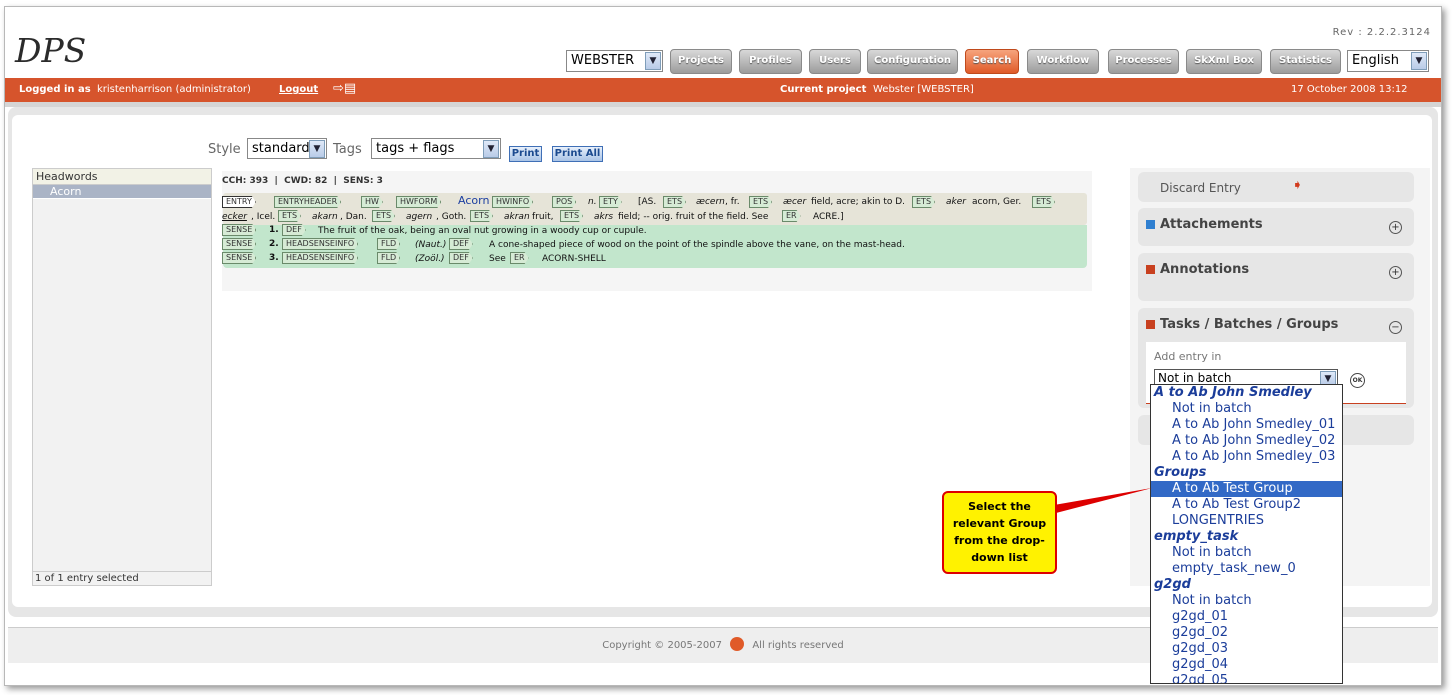  I want to click on nav-projects: Projects, so click(701, 61).